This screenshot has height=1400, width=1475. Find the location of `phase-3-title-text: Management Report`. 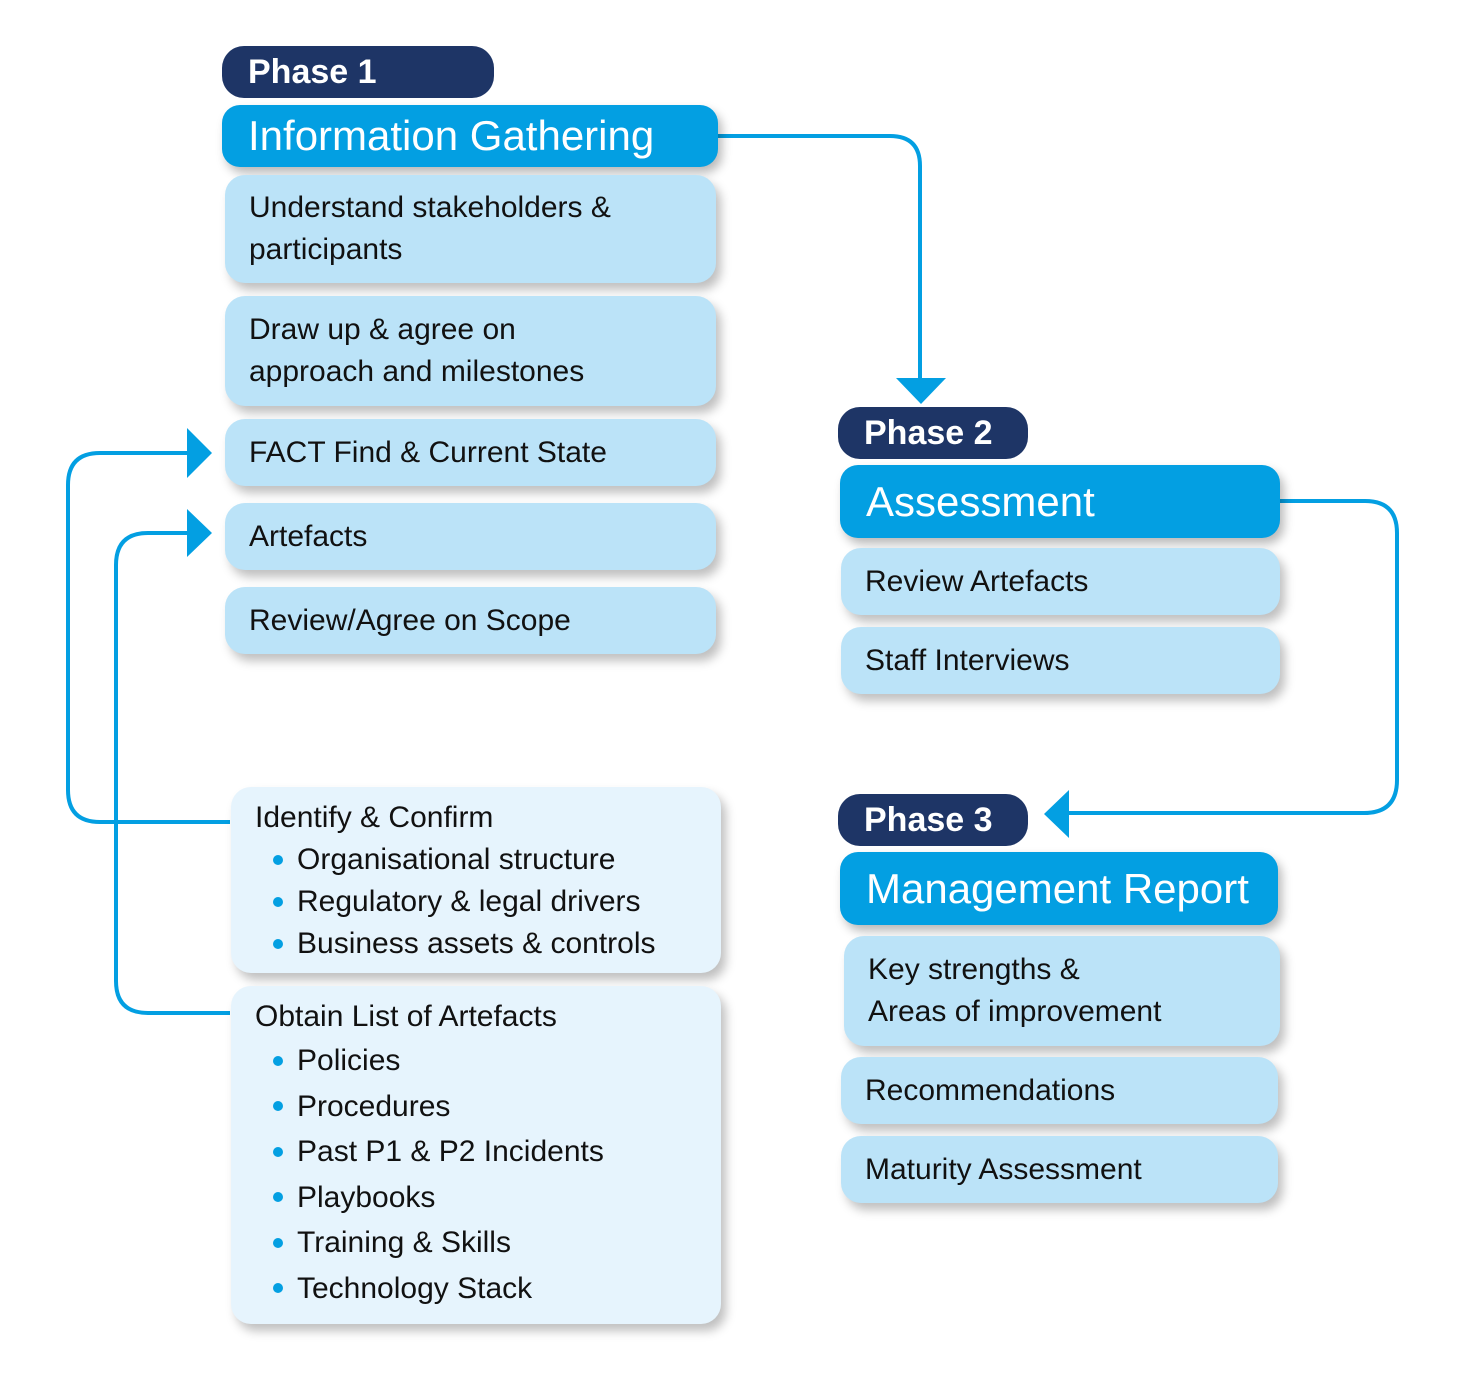

phase-3-title-text: Management Report is located at coordinates (1057, 888).